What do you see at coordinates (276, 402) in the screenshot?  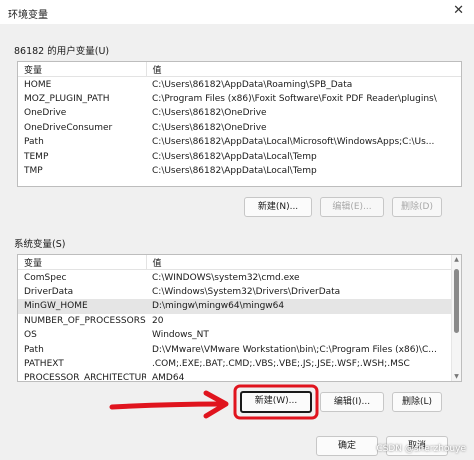 I see `red-highlight-box` at bounding box center [276, 402].